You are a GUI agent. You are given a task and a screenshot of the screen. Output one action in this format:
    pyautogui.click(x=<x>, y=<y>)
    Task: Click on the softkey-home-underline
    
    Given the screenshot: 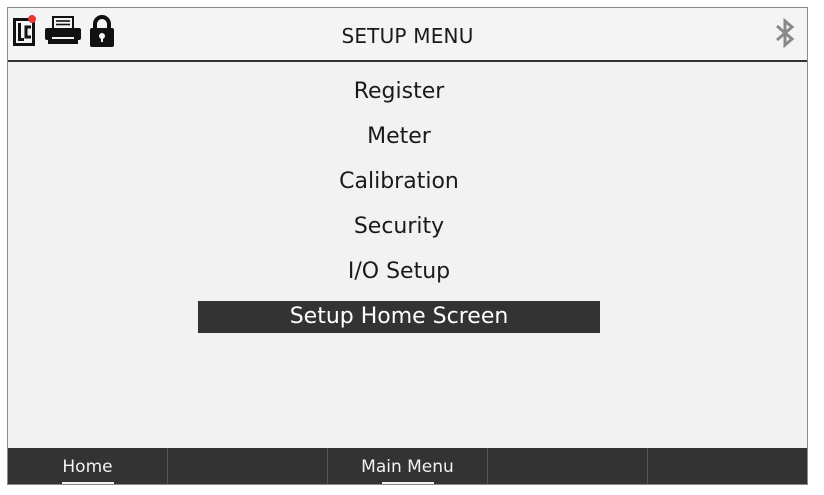 What is the action you would take?
    pyautogui.click(x=88, y=483)
    